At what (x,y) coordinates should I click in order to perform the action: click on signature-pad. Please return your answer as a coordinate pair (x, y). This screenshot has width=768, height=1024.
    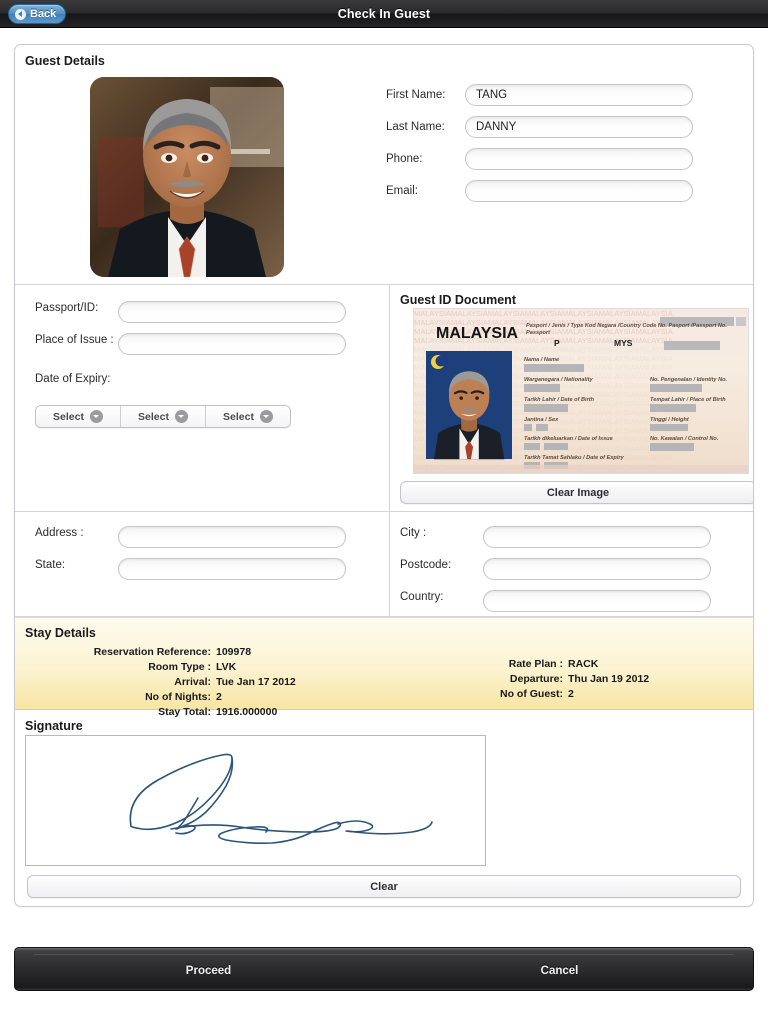
    Looking at the image, I should click on (255, 800).